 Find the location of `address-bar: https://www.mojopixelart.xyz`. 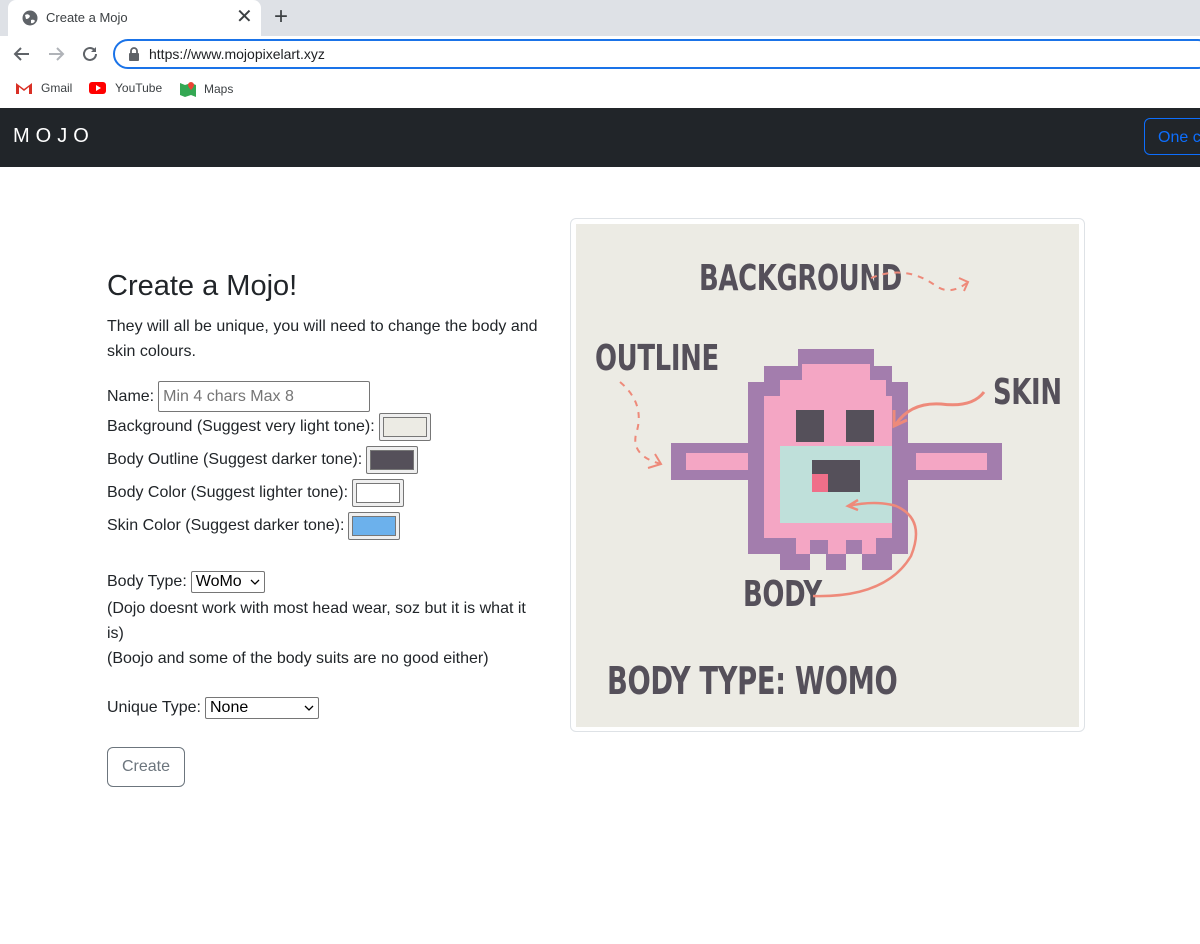

address-bar: https://www.mojopixelart.xyz is located at coordinates (656, 54).